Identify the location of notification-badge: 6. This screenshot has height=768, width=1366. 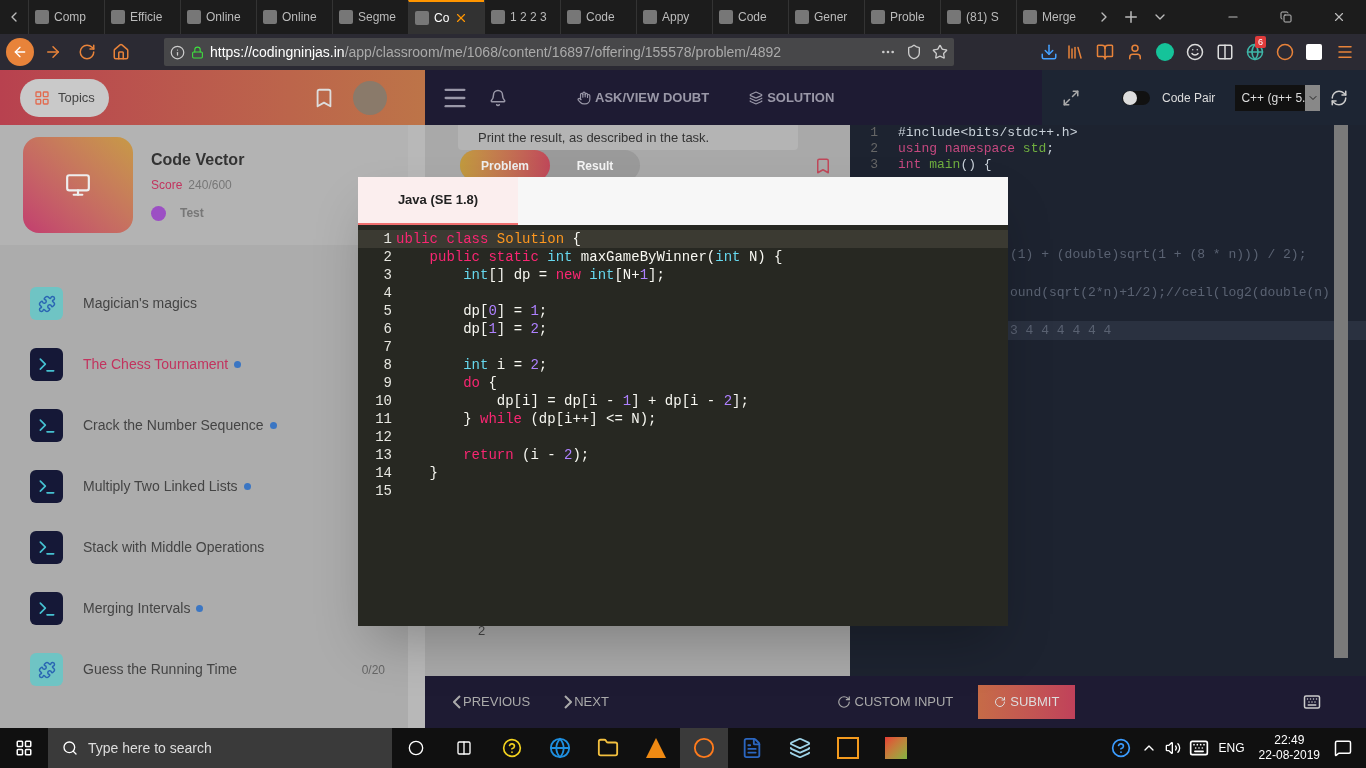
(1260, 42).